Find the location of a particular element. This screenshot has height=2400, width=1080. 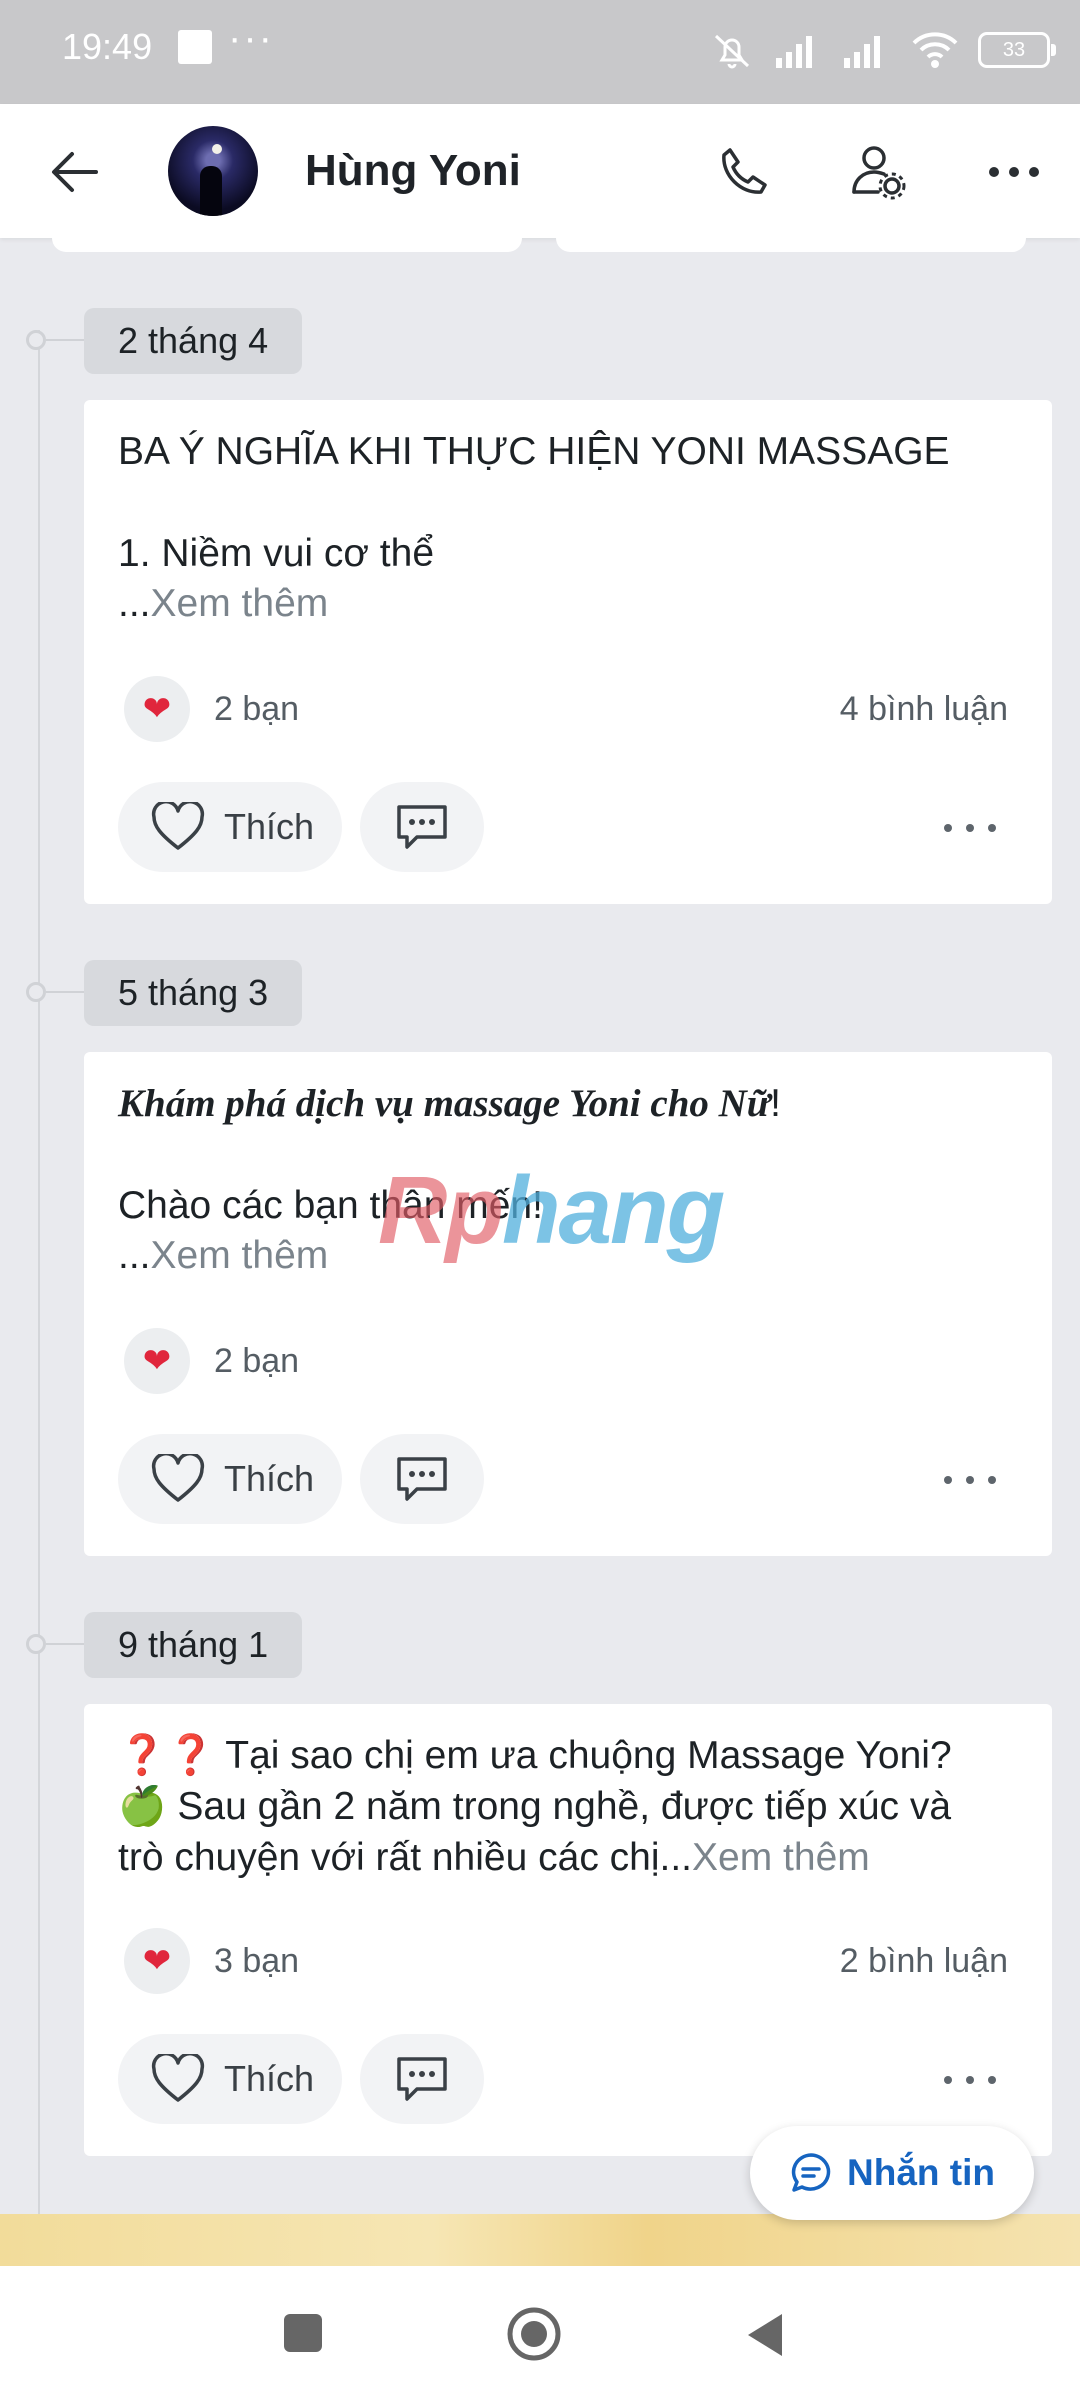

notification-icon is located at coordinates (195, 47).